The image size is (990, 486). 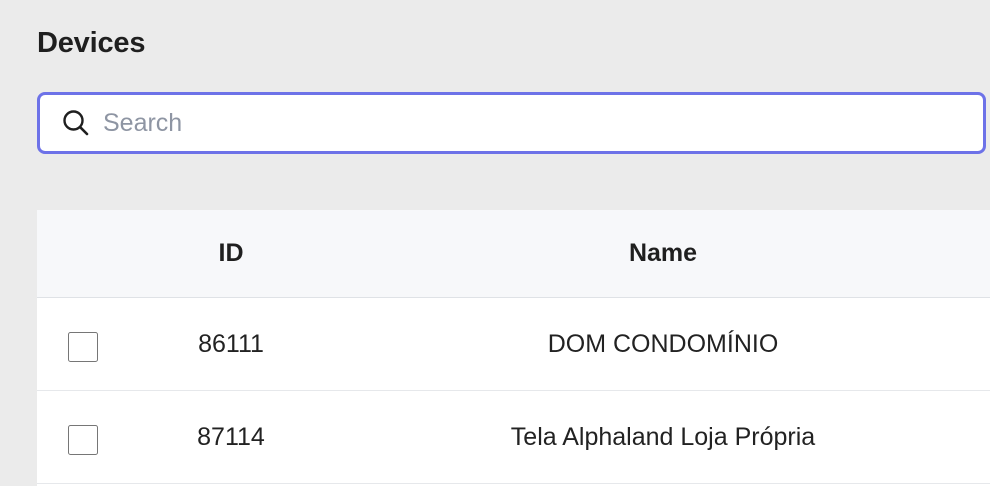 I want to click on device-id-cell: 86111, so click(x=231, y=344).